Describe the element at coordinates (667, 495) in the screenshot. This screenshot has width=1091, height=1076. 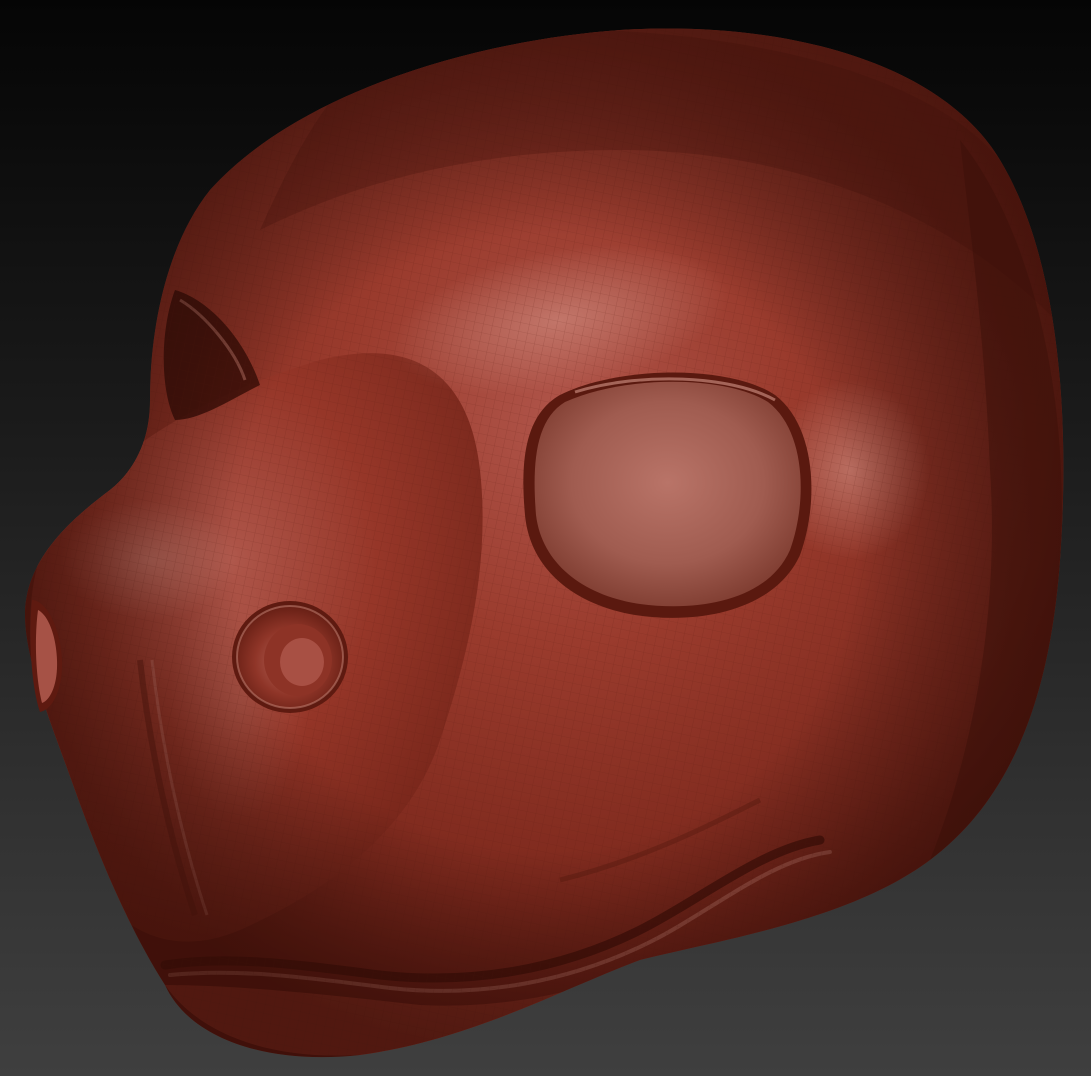
I see `eye-socket` at that location.